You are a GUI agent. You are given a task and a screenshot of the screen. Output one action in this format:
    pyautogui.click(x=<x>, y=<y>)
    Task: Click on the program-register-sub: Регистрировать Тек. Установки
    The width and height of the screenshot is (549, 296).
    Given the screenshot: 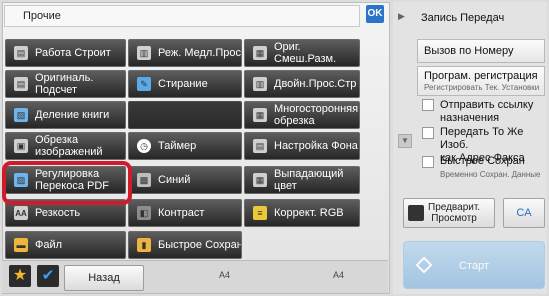 What is the action you would take?
    pyautogui.click(x=482, y=87)
    